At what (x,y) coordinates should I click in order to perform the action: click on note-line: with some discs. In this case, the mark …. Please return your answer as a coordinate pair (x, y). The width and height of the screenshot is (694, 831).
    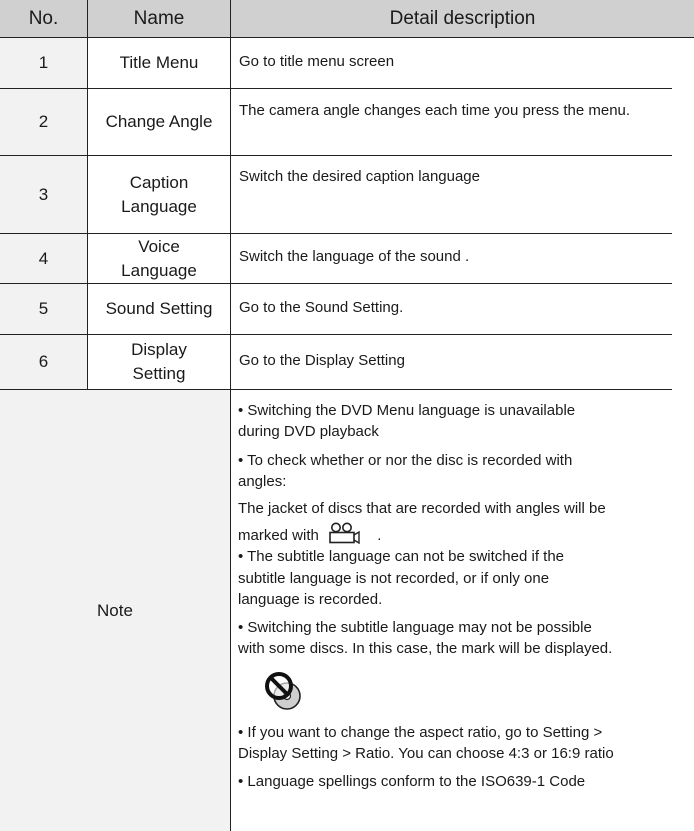
    Looking at the image, I should click on (425, 648).